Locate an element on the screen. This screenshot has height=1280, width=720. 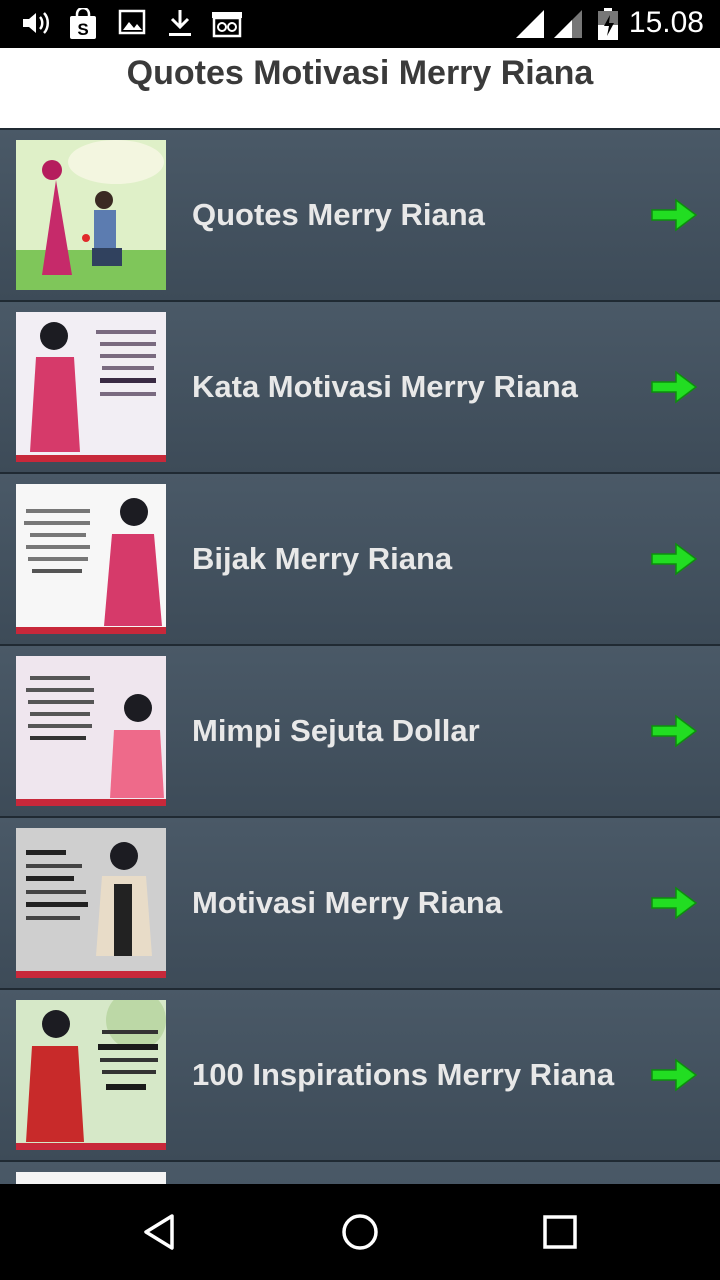
volume-icon is located at coordinates (36, 23).